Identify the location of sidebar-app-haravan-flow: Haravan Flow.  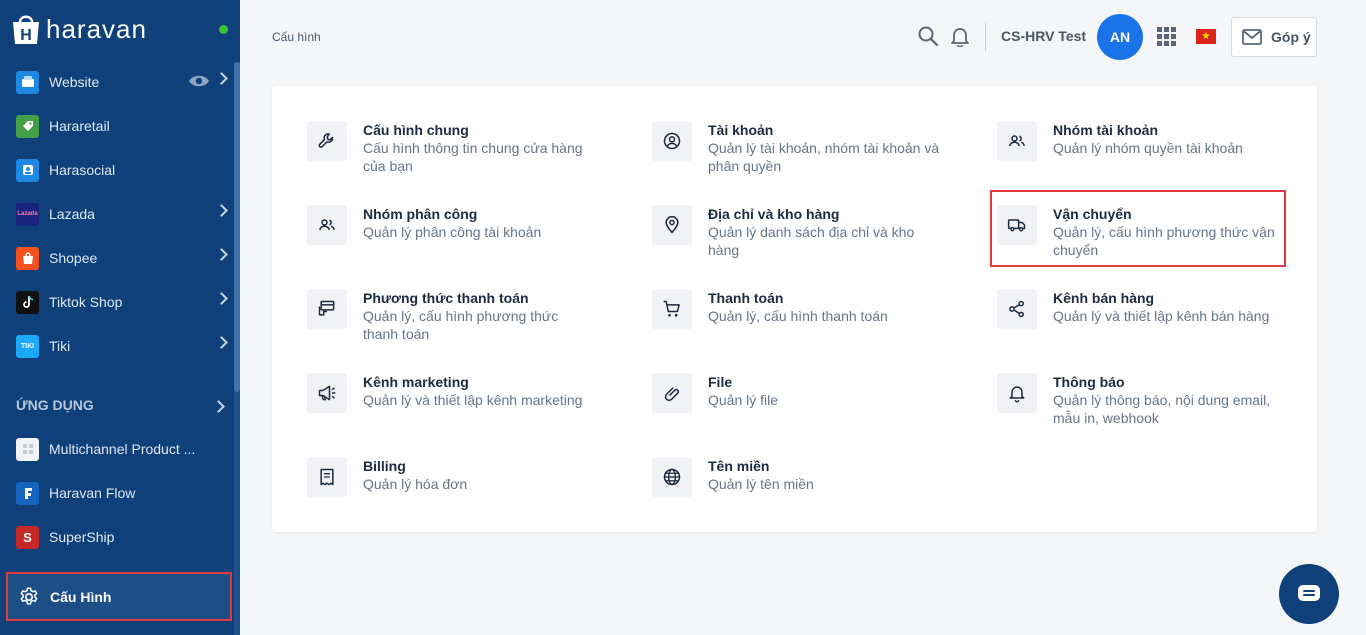
(117, 493).